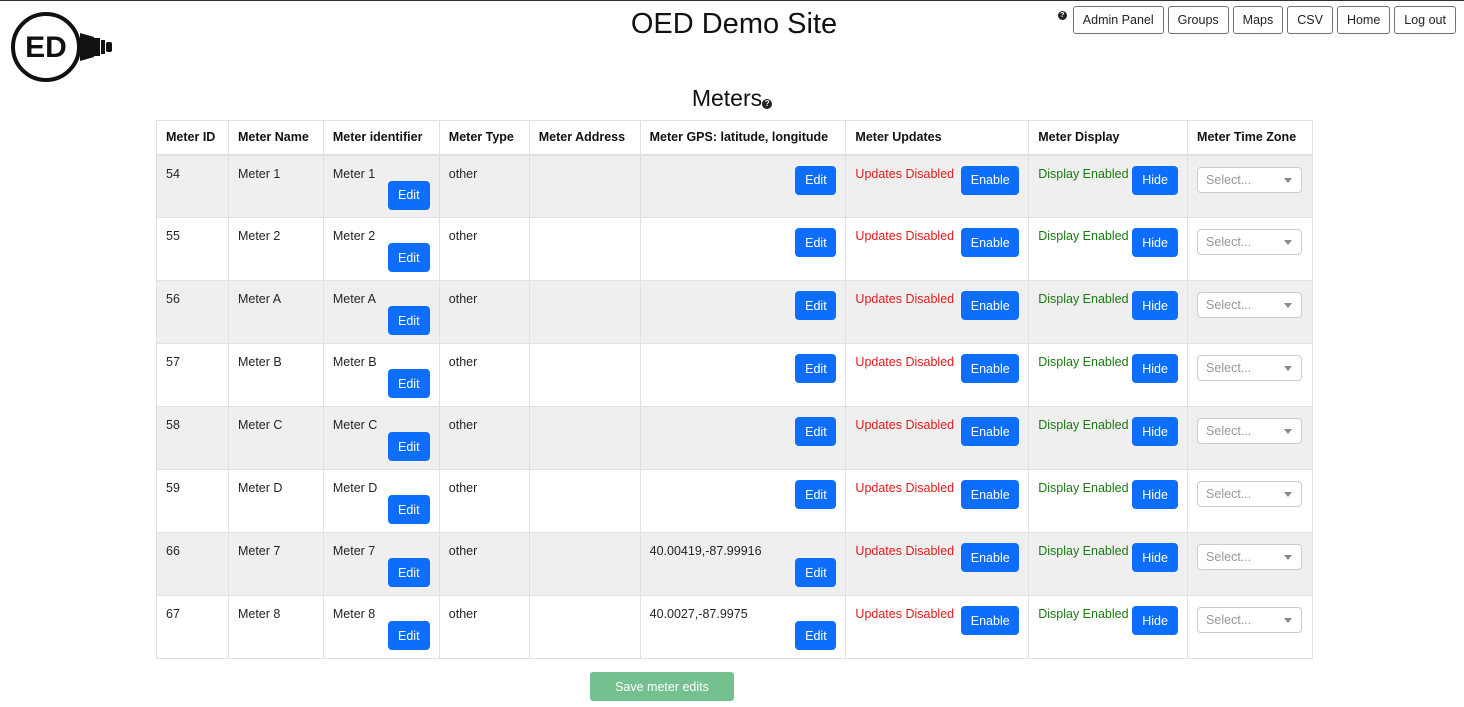 This screenshot has height=707, width=1464. What do you see at coordinates (743, 627) in the screenshot?
I see `meter-gps-cell: 40.0027,-87.9975 Edit` at bounding box center [743, 627].